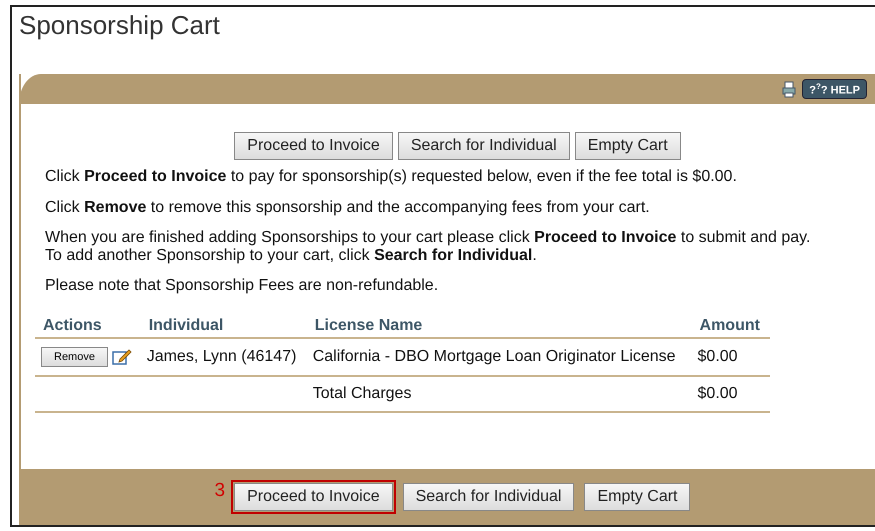  What do you see at coordinates (120, 26) in the screenshot?
I see `page-title: Sponsorship Cart` at bounding box center [120, 26].